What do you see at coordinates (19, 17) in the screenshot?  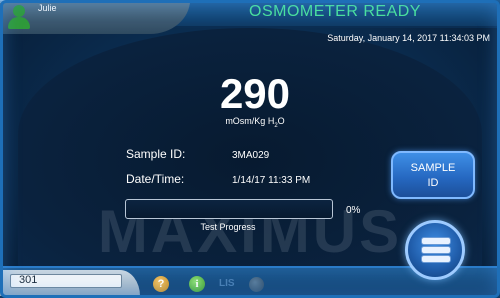 I see `user-icon` at bounding box center [19, 17].